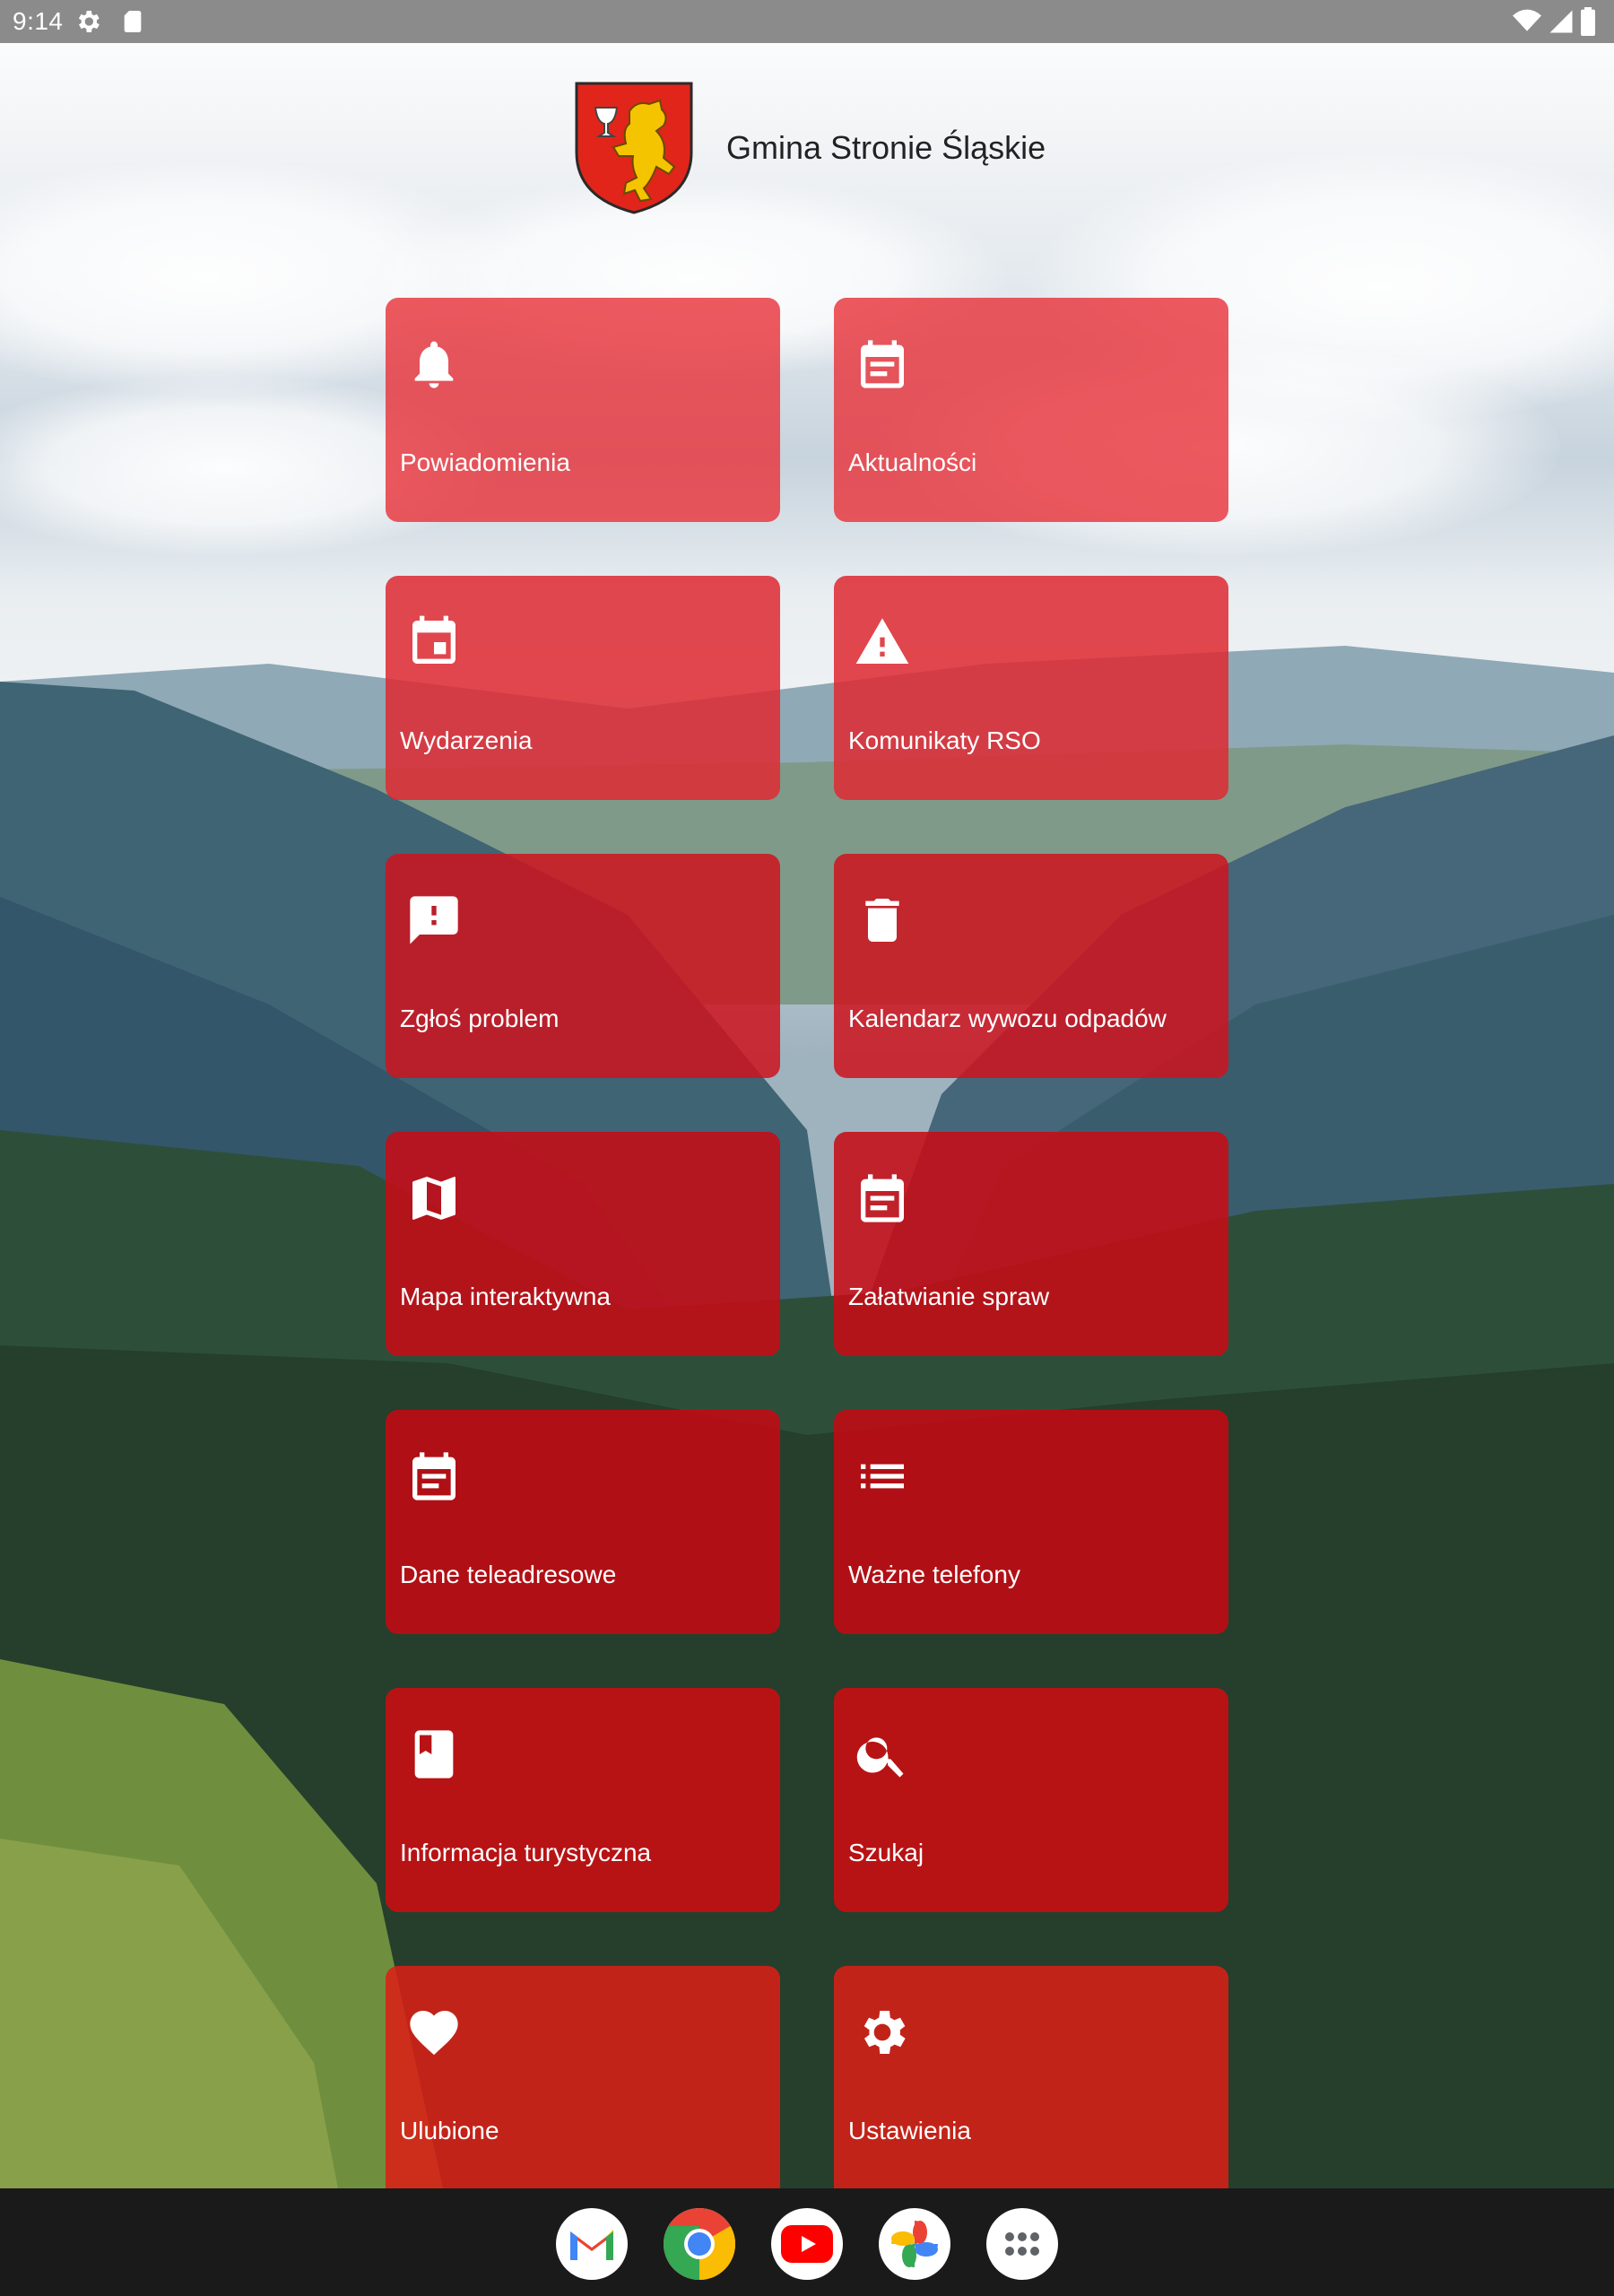 Image resolution: width=1614 pixels, height=2296 pixels. What do you see at coordinates (1561, 23) in the screenshot?
I see `cell-signal-icon` at bounding box center [1561, 23].